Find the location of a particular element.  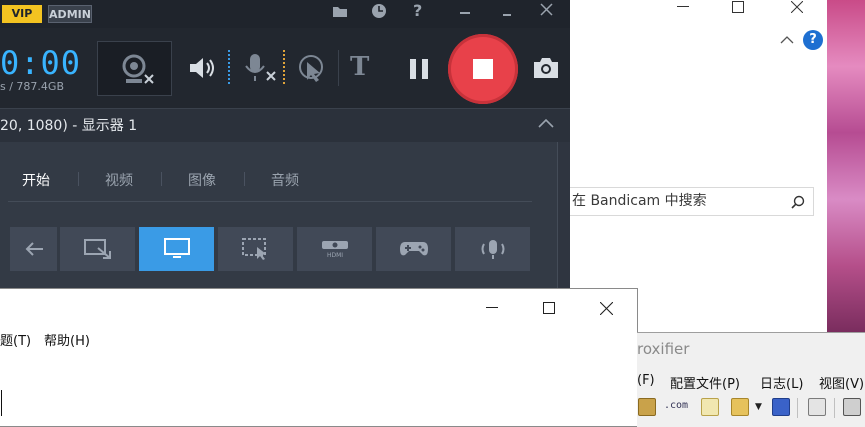

rectangle-area-icon is located at coordinates (97, 249).